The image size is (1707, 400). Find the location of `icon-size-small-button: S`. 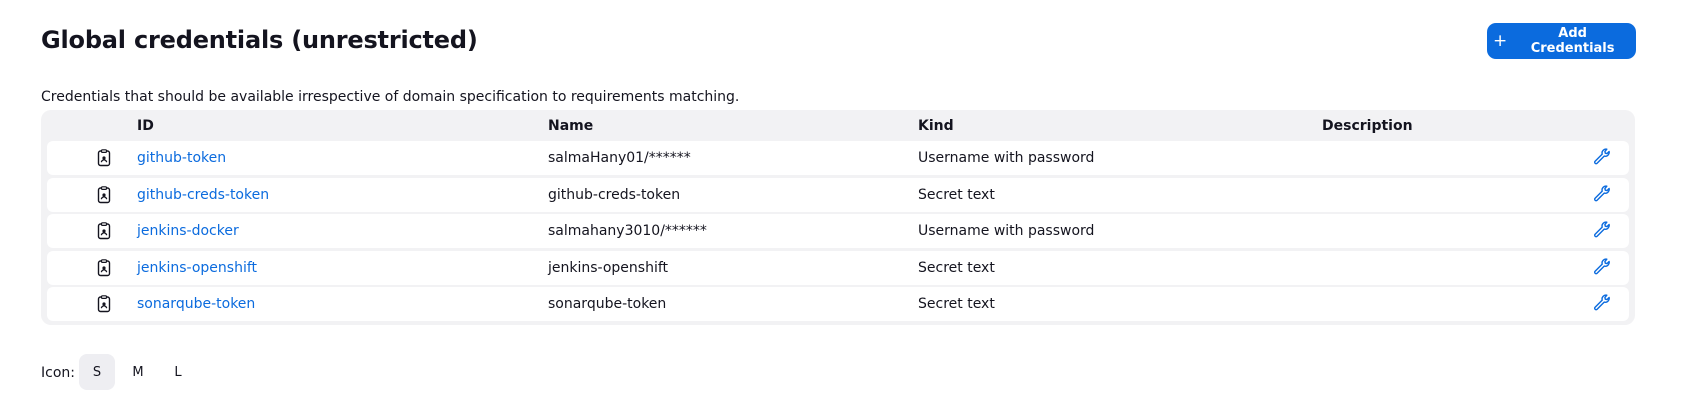

icon-size-small-button: S is located at coordinates (97, 372).